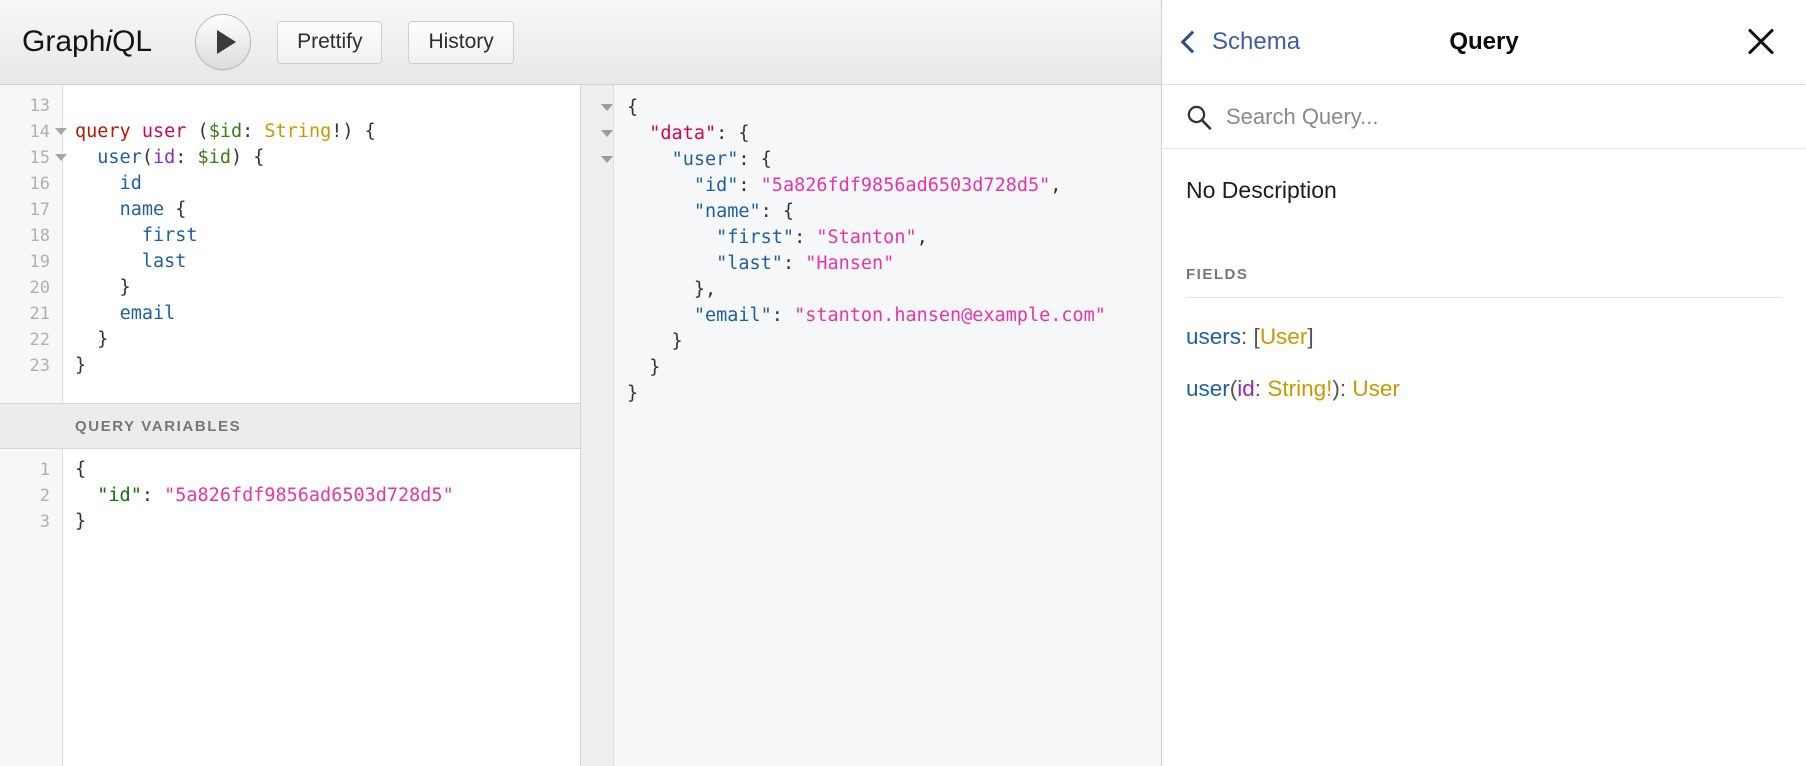 The height and width of the screenshot is (766, 1806). Describe the element at coordinates (894, 316) in the screenshot. I see `code-line: "email": "stanton.hansen@example.com"` at that location.